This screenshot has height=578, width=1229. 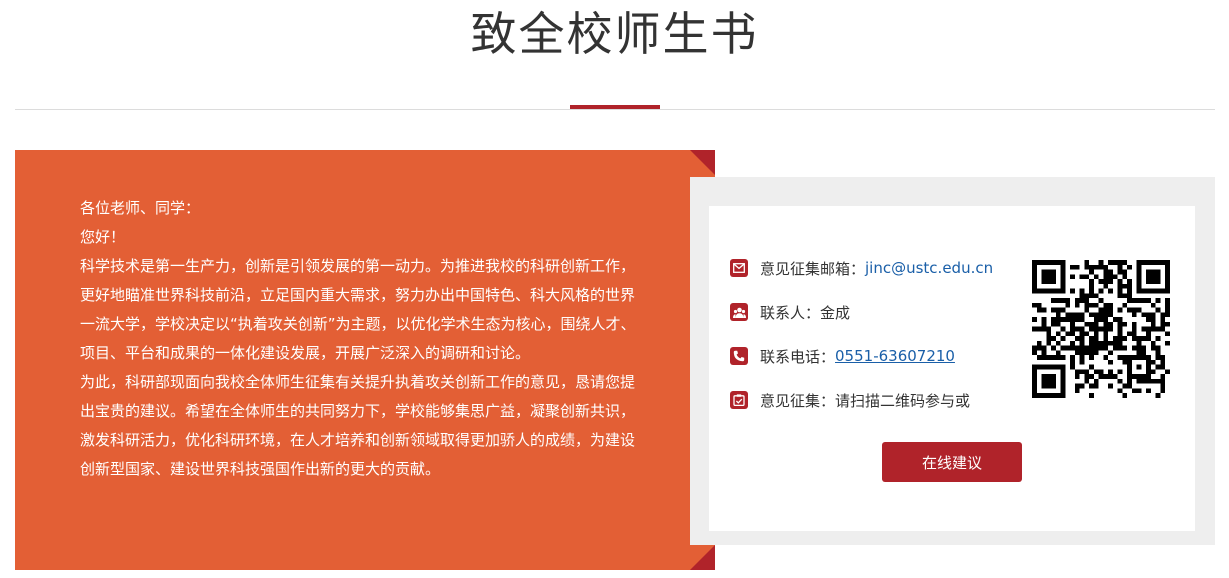 I want to click on email-link: jinc@ustc.edu.cn, so click(x=929, y=268).